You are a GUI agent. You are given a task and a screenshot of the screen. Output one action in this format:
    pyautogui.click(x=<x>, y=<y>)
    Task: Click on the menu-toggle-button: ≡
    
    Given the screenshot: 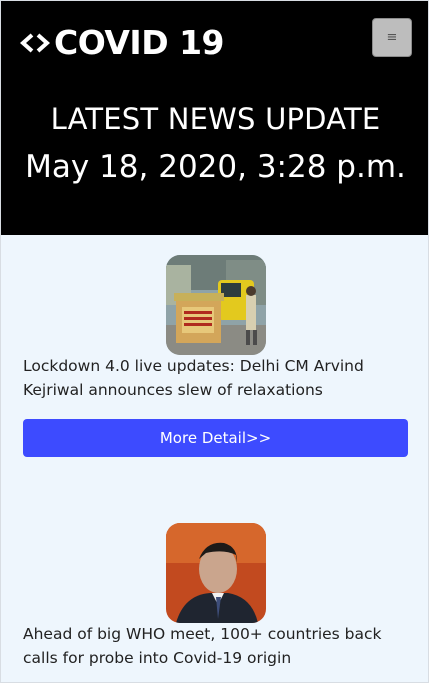 What is the action you would take?
    pyautogui.click(x=392, y=37)
    